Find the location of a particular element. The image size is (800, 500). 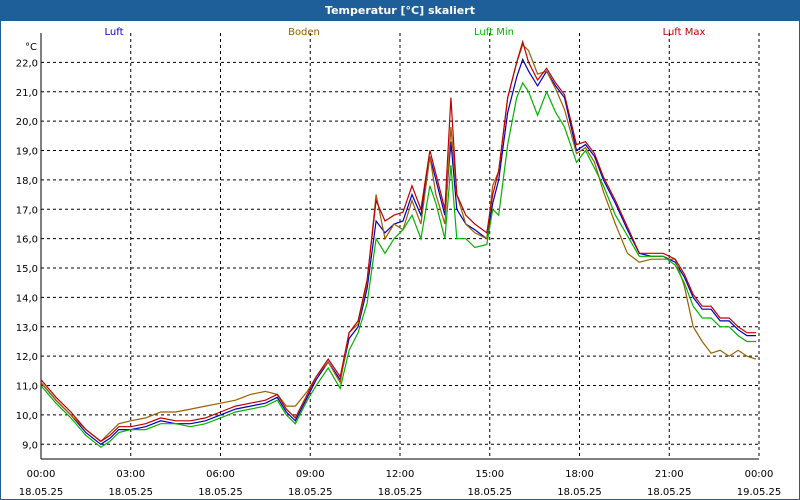

x-tick-time: 12:00 is located at coordinates (400, 474).